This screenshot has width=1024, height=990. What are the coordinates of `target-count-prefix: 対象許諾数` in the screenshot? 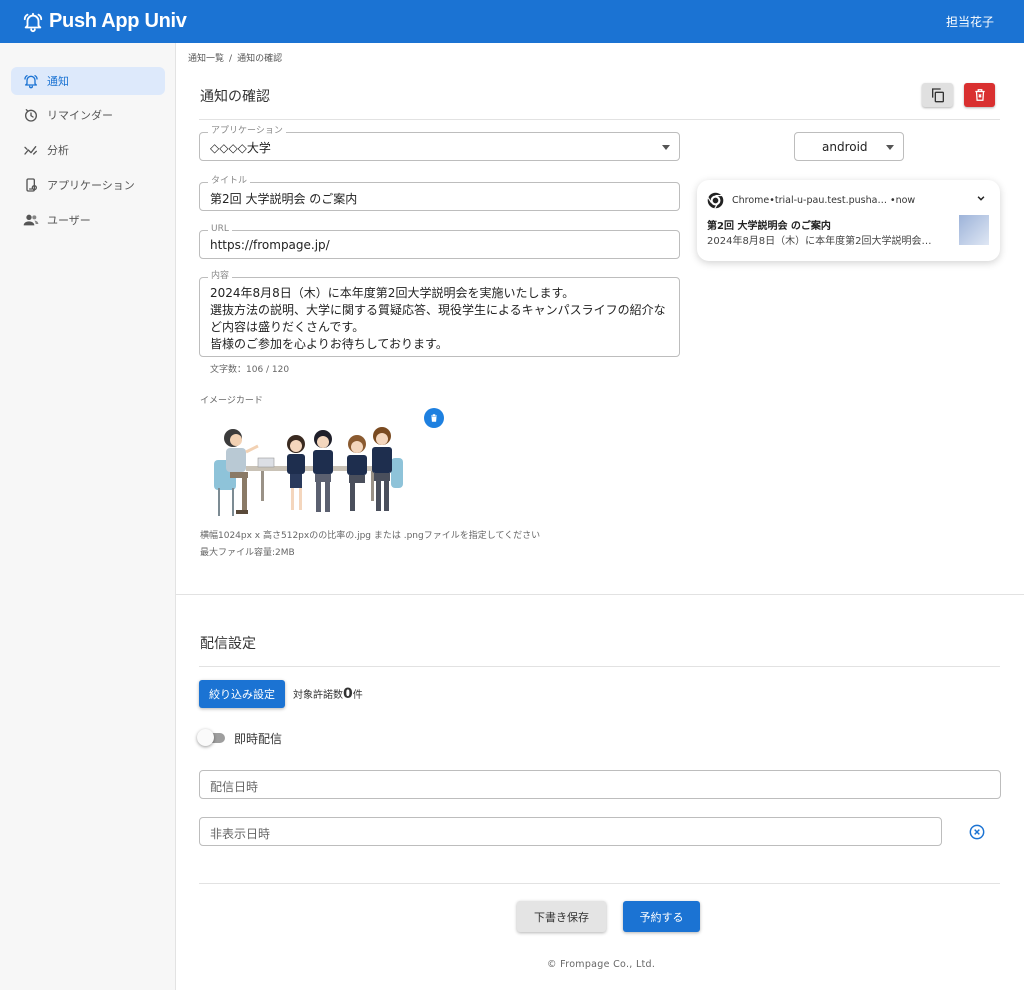 It's located at (318, 695).